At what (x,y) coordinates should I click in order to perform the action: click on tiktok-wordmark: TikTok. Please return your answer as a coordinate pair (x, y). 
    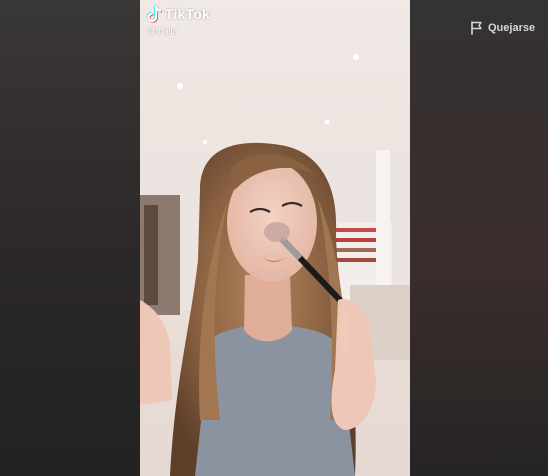
    Looking at the image, I should click on (188, 14).